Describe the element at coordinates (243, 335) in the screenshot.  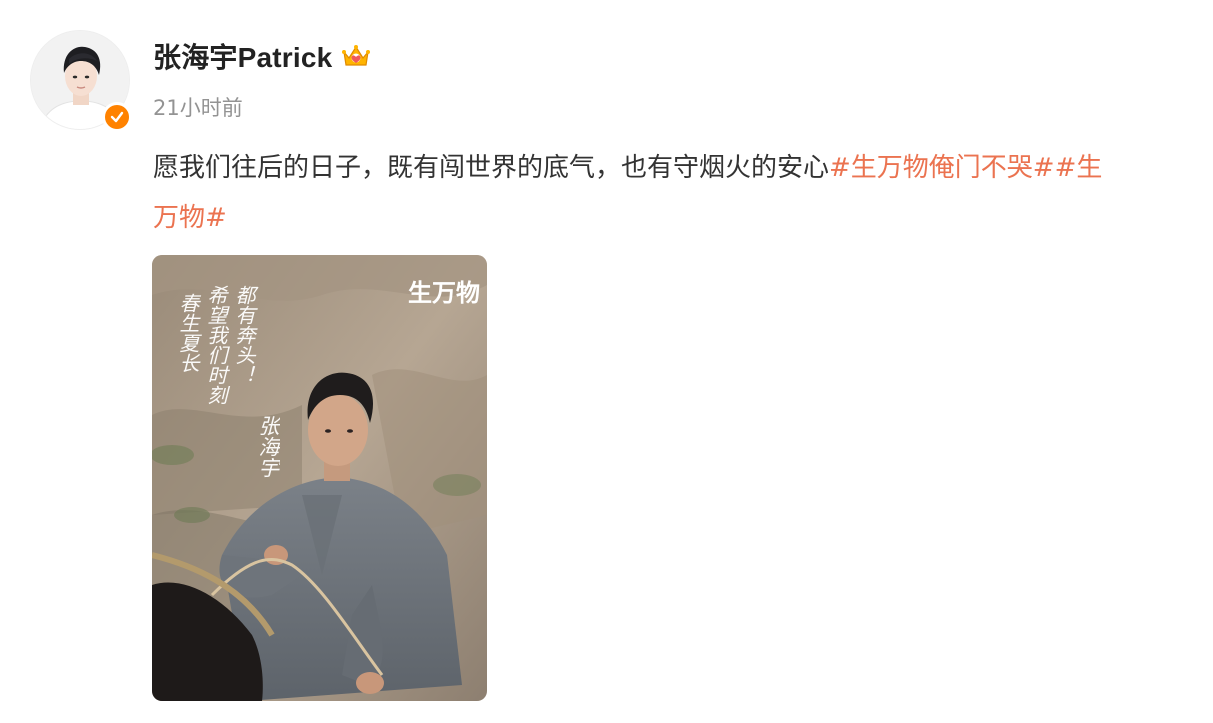
I see `poster-caption-3: 都有奔头！` at that location.